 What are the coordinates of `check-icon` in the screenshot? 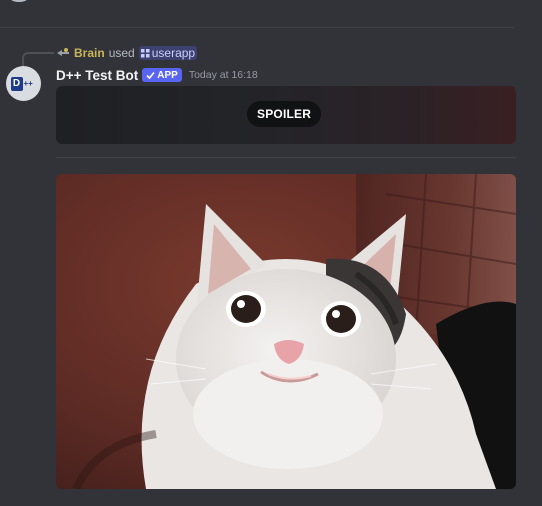 It's located at (150, 75).